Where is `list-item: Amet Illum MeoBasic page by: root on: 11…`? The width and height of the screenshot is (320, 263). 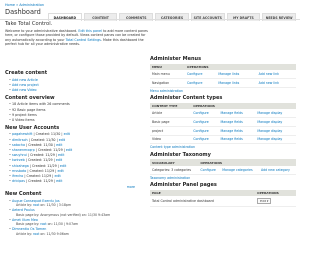 list-item: Amet Illum MeoBasic page by: root on: 11… is located at coordinates (77, 222).